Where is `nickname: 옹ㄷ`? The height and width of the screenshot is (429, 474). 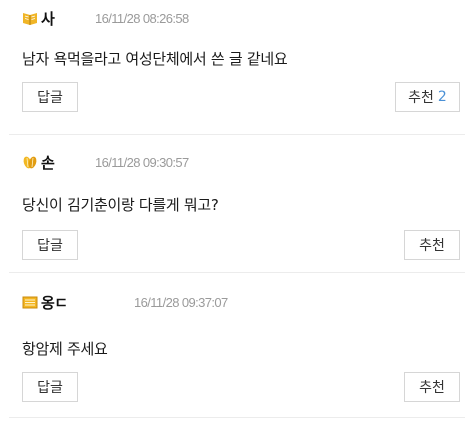
nickname: 옹ㄷ is located at coordinates (58, 302).